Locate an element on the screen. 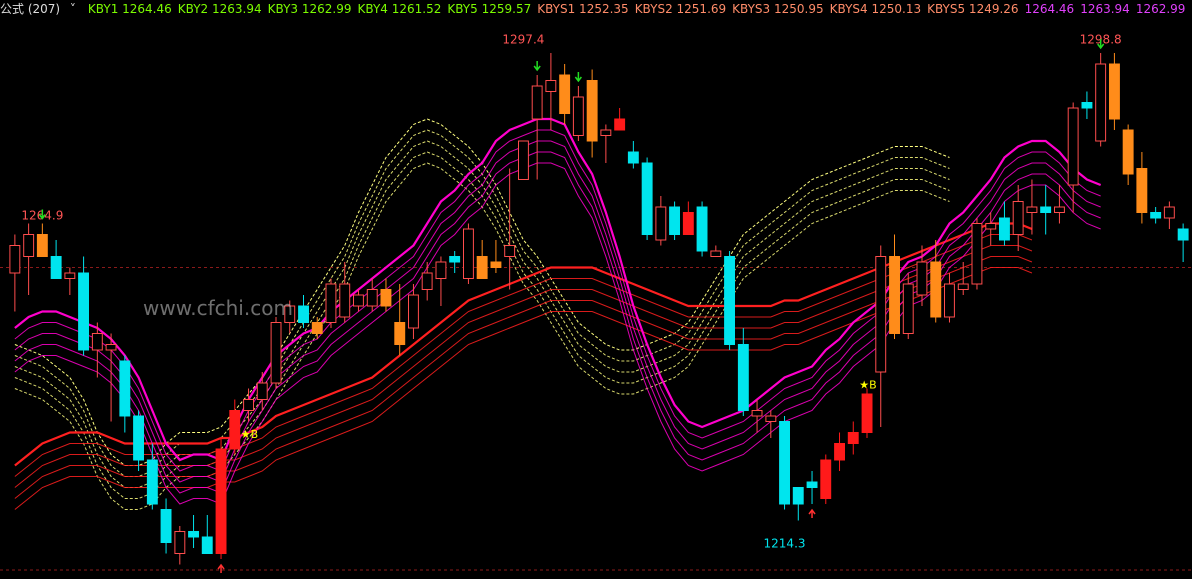 This screenshot has width=1192, height=579. header-value-3: KBY4 1261.52 is located at coordinates (399, 9).